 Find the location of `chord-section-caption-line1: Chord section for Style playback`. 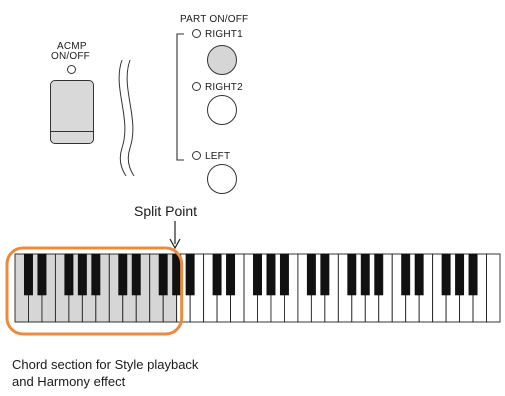

chord-section-caption-line1: Chord section for Style playback is located at coordinates (105, 364).